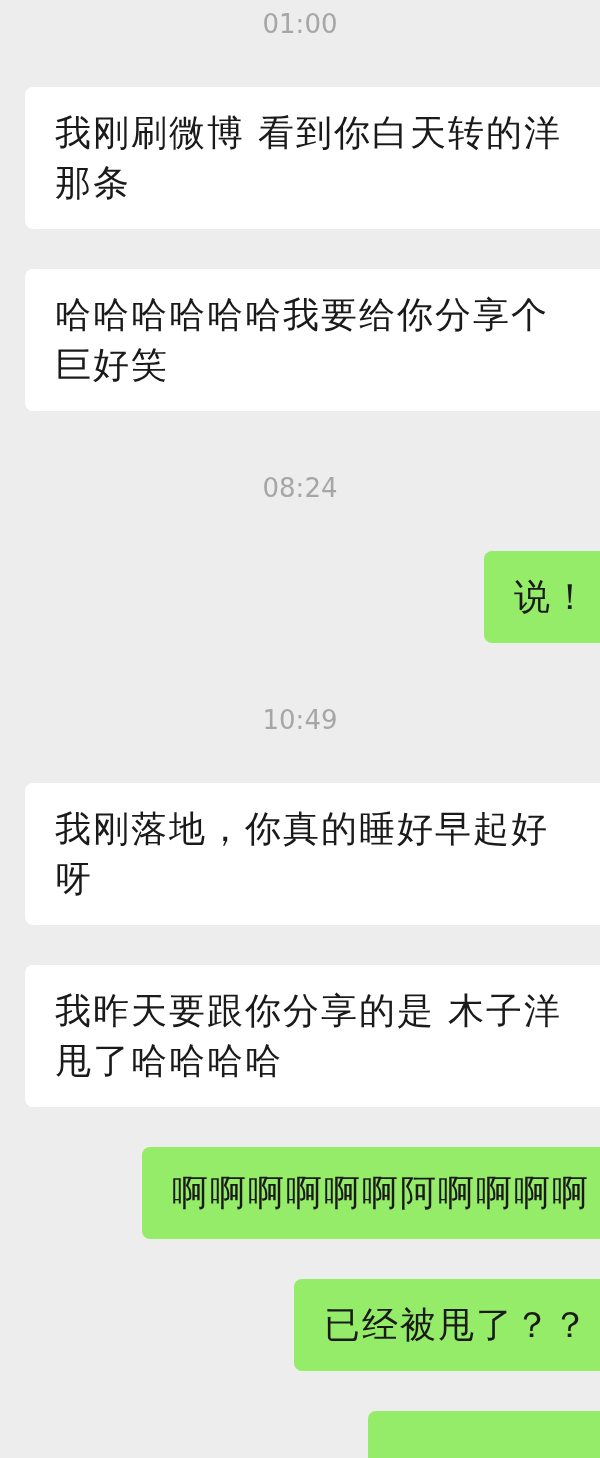 The width and height of the screenshot is (600, 1458). Describe the element at coordinates (300, 720) in the screenshot. I see `timestamp: 10:49` at that location.